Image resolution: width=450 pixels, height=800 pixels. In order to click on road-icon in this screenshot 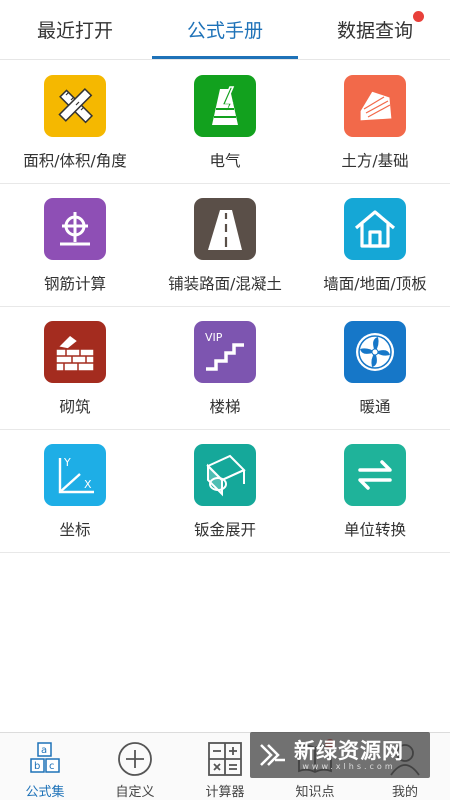, I will do `click(225, 229)`.